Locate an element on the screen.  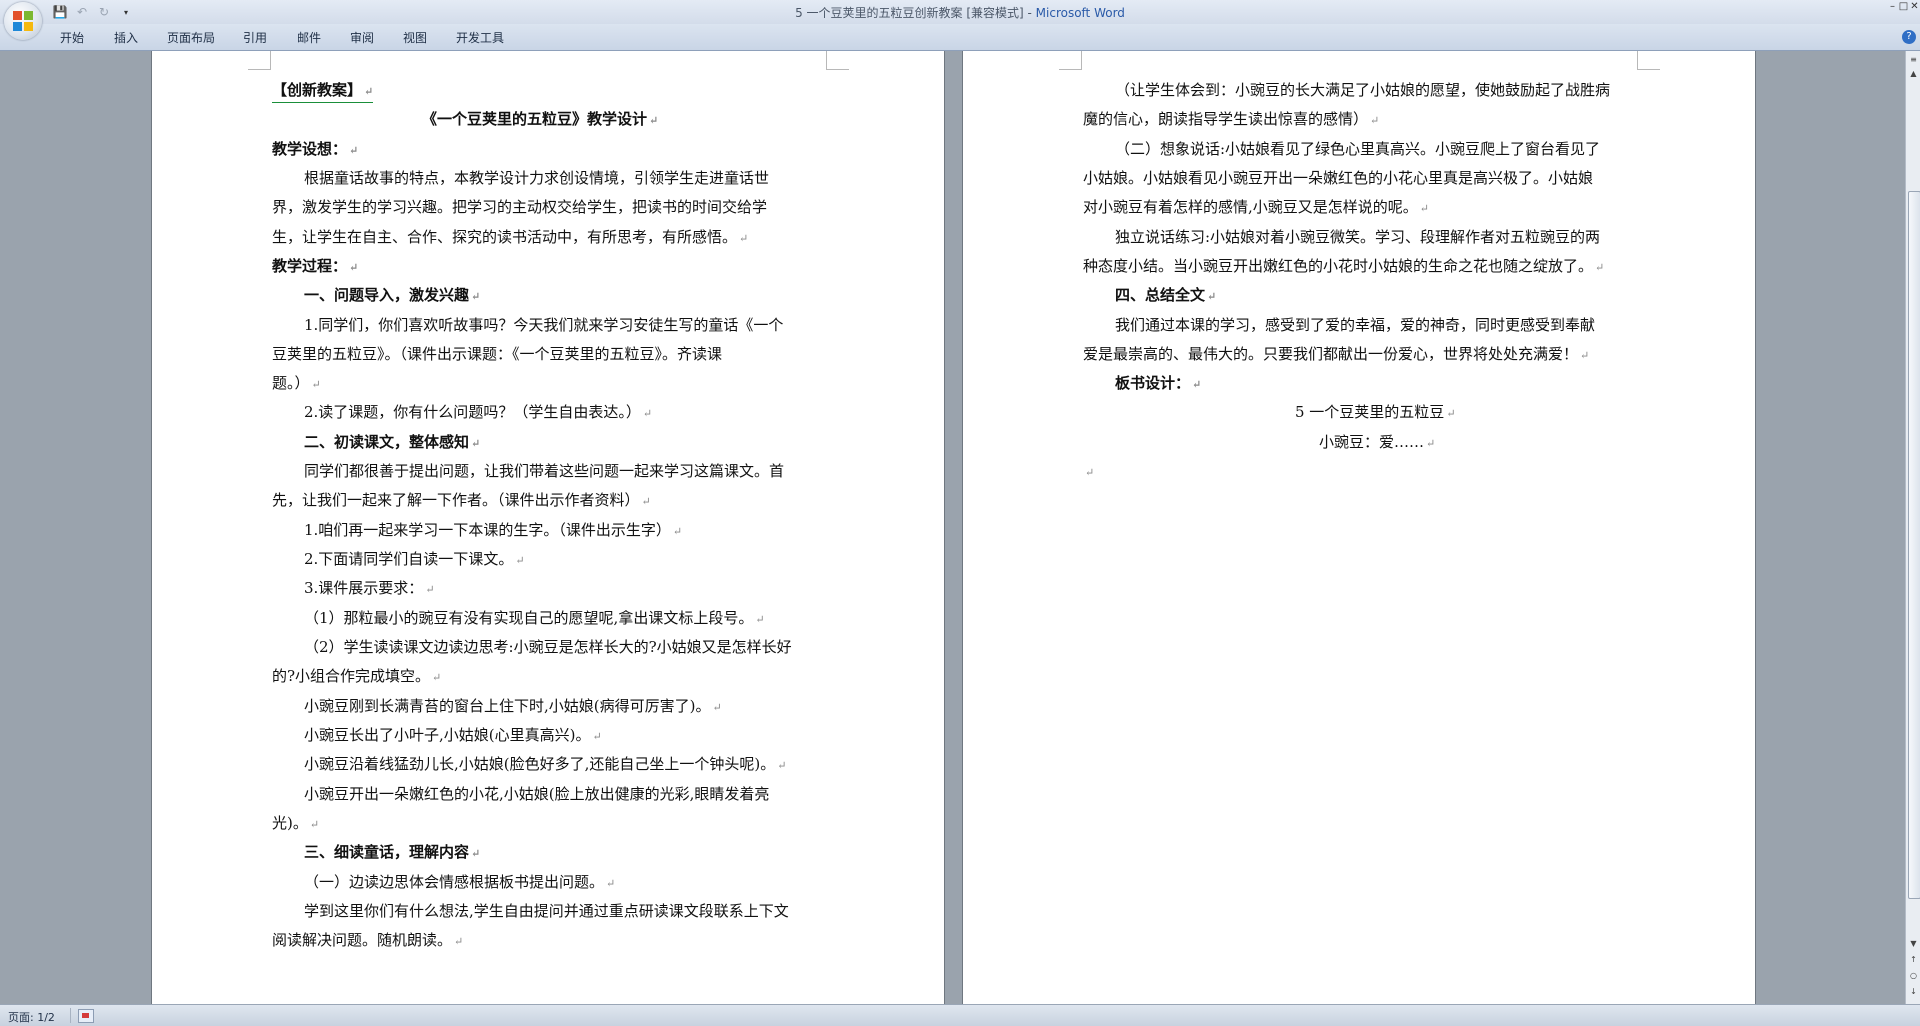
paragraph-line: 阅读解决问题。随机朗读。 ↵ is located at coordinates (367, 941).